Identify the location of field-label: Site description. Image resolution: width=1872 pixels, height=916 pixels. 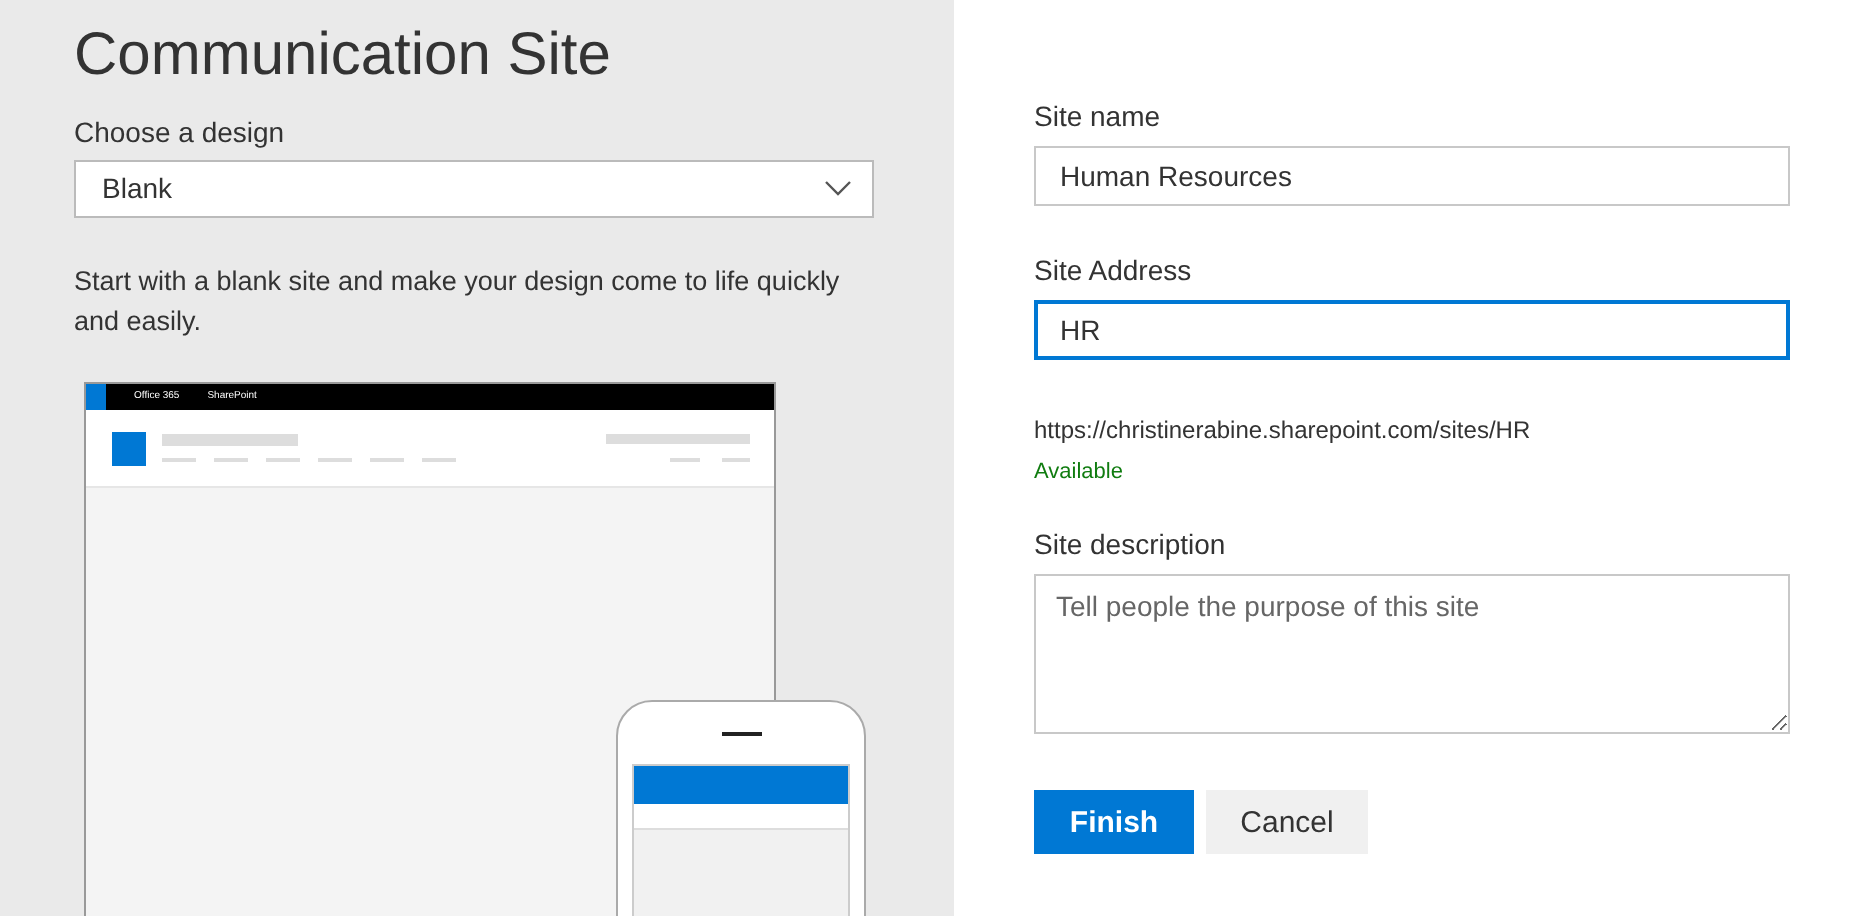
(1131, 544).